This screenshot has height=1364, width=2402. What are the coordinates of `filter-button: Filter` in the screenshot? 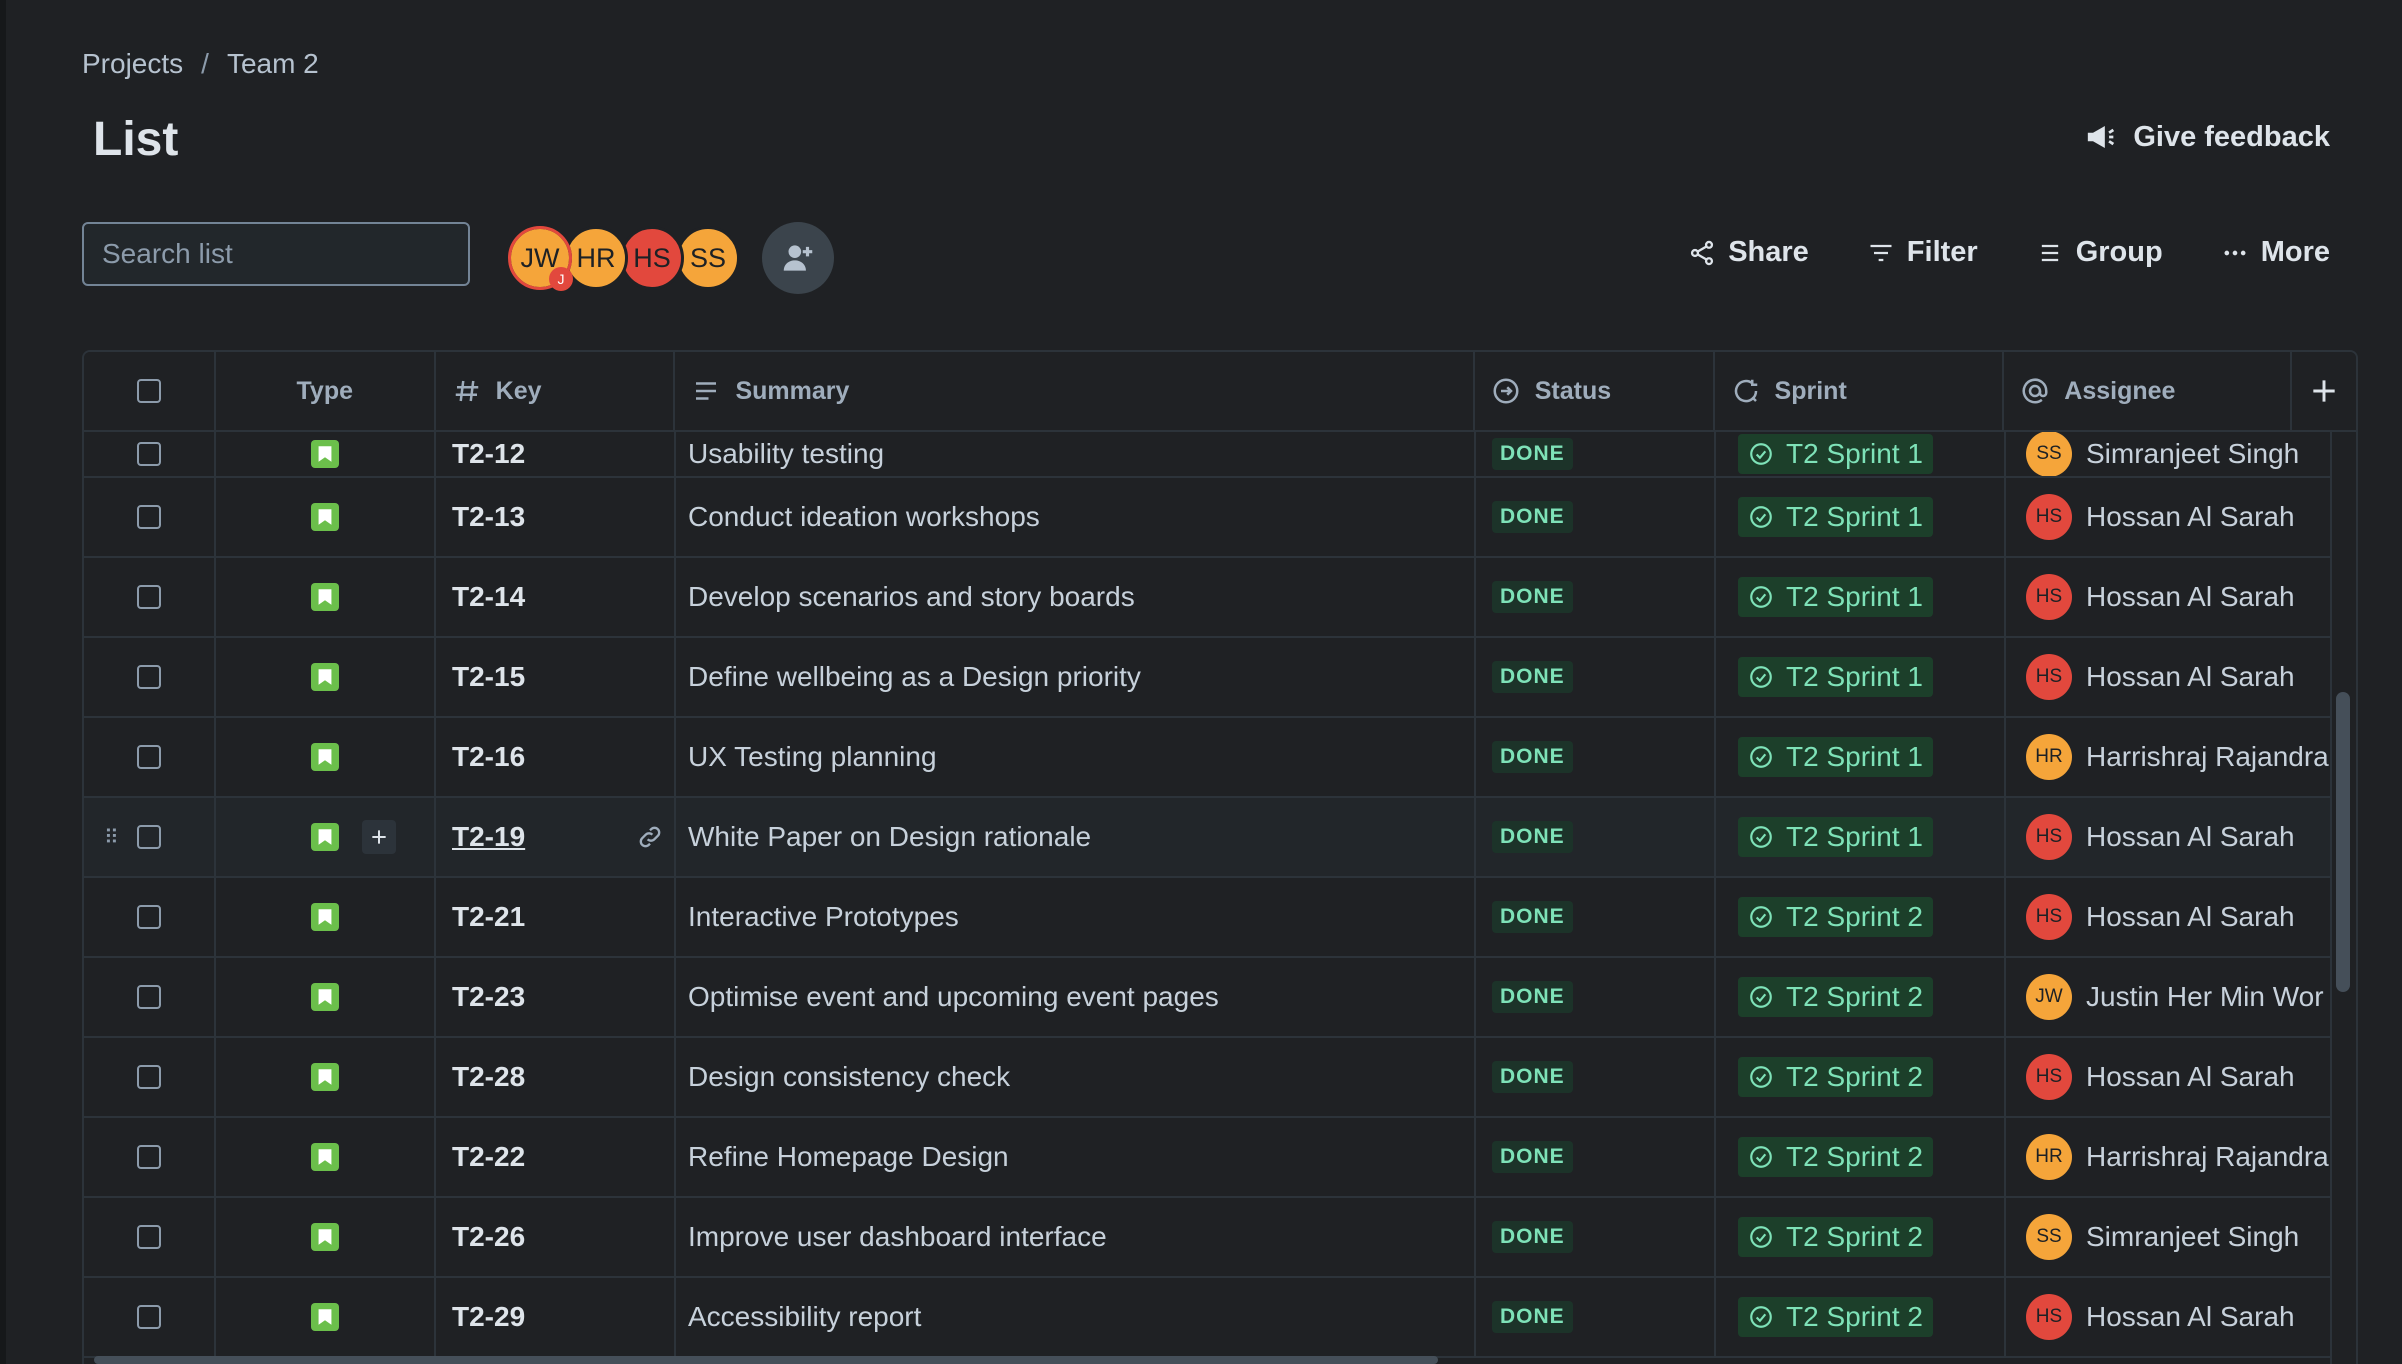 It's located at (1922, 252).